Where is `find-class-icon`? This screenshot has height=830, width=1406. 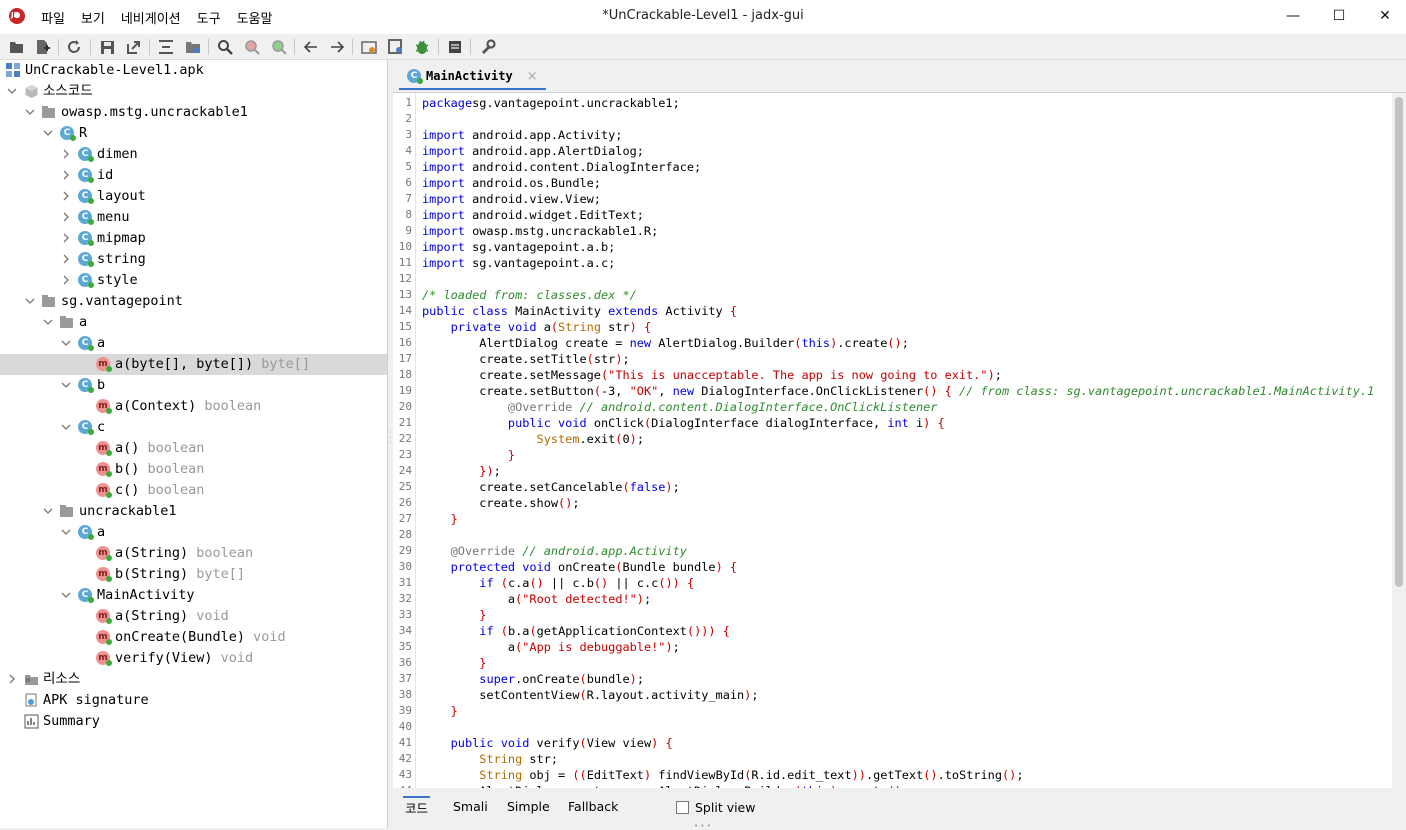 find-class-icon is located at coordinates (252, 47).